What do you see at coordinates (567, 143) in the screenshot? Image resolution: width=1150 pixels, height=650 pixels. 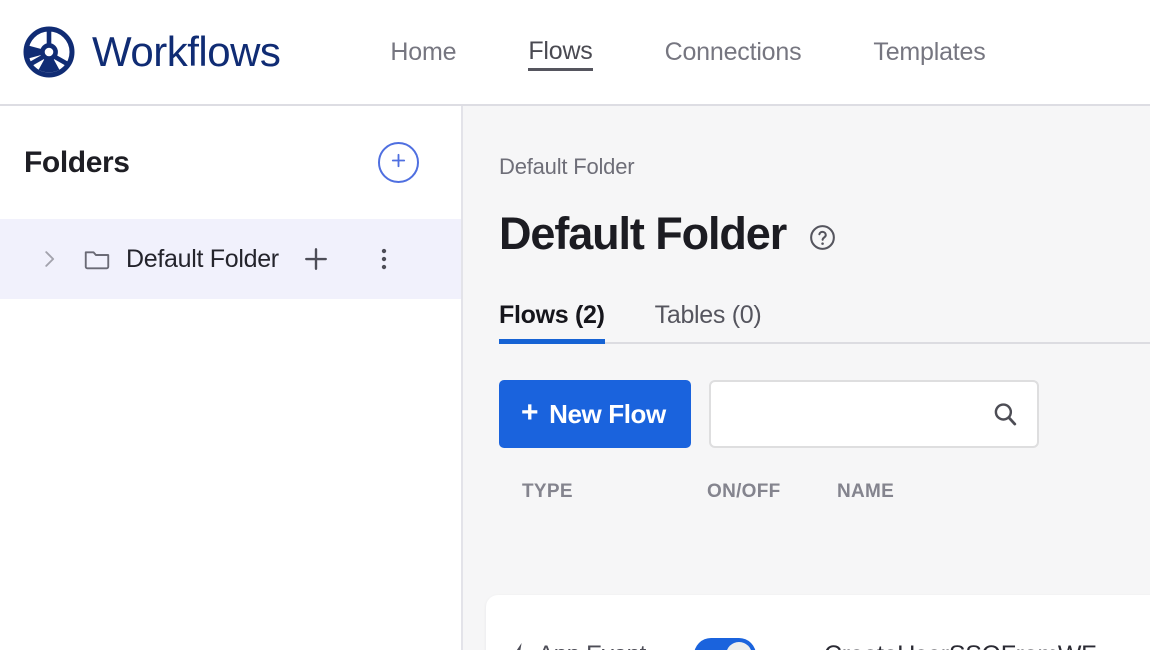 I see `breadcrumb: Default Folder` at bounding box center [567, 143].